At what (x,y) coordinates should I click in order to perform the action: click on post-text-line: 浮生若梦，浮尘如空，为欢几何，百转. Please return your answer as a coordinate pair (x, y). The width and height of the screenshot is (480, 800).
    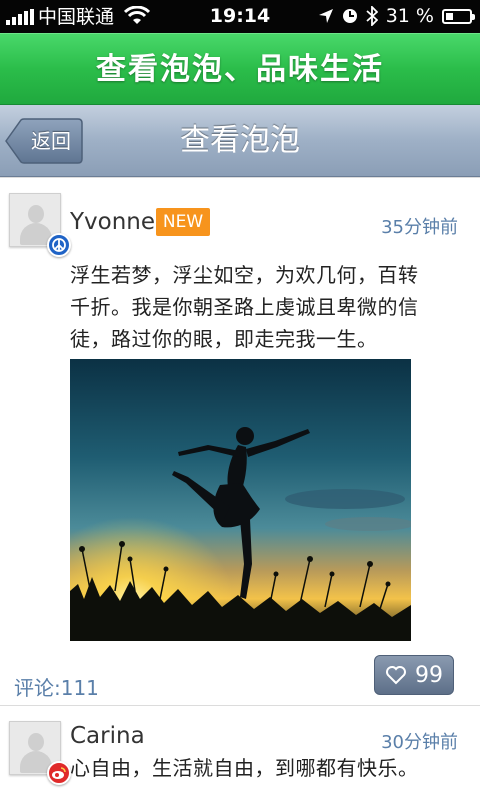
    Looking at the image, I should click on (244, 275).